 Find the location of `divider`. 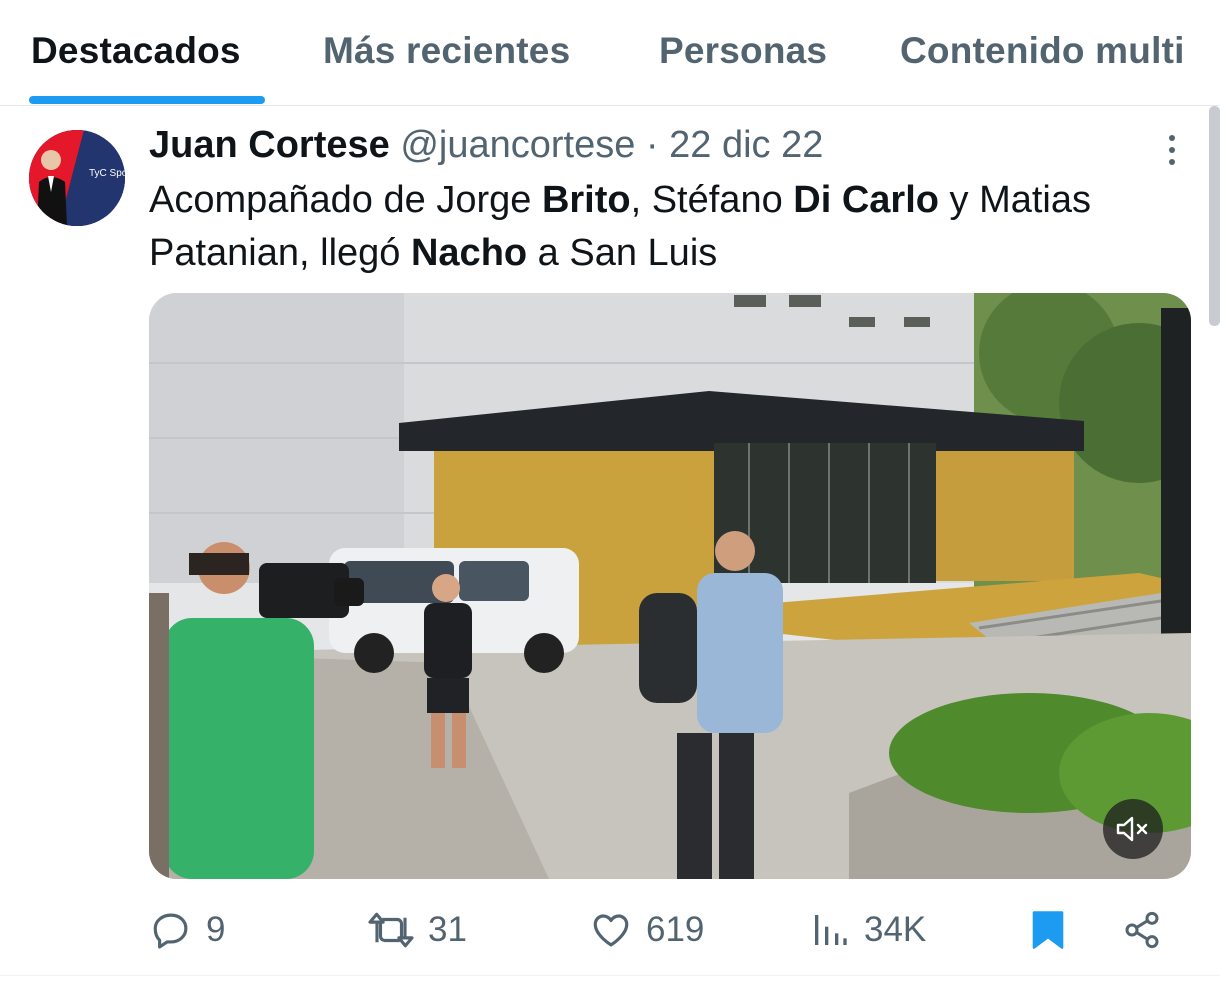

divider is located at coordinates (610, 975).